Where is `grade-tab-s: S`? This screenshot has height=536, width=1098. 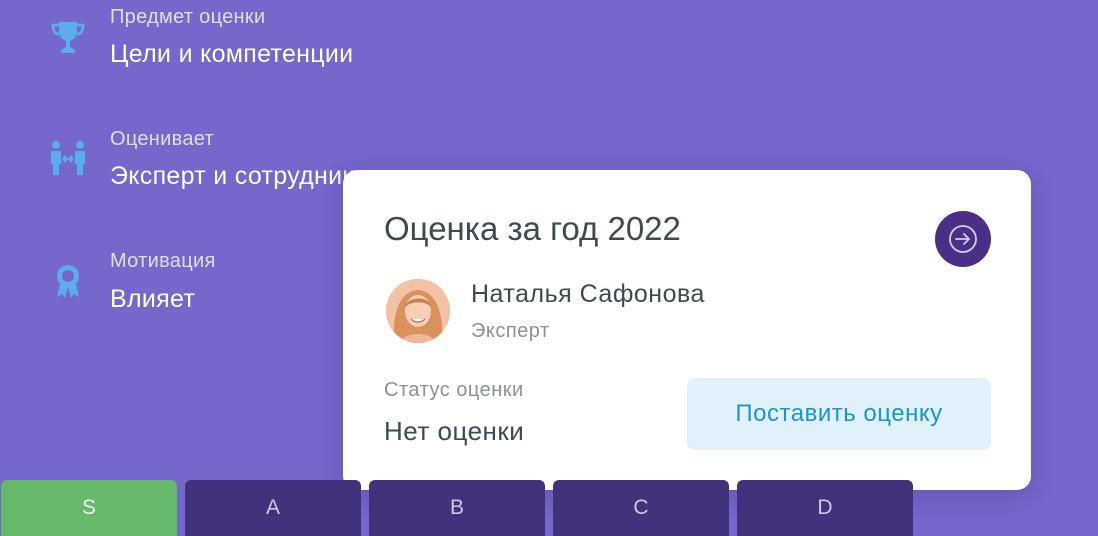
grade-tab-s: S is located at coordinates (89, 508).